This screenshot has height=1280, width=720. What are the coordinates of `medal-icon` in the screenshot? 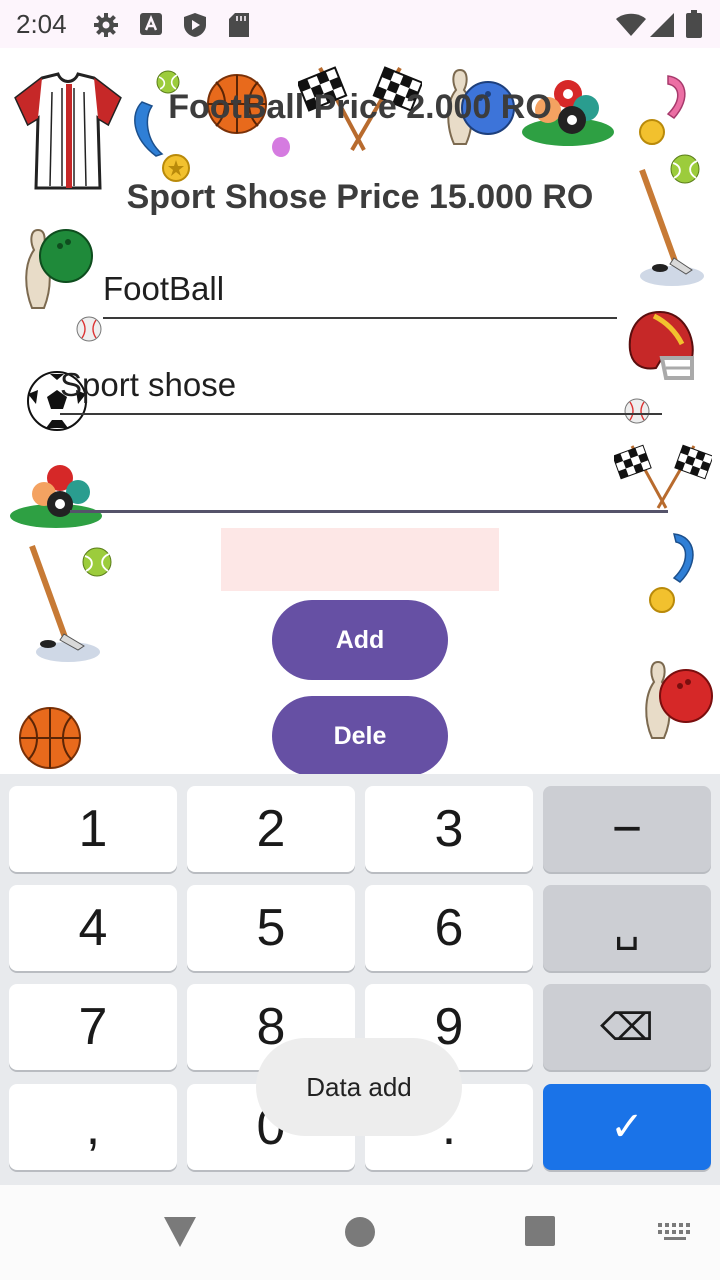 It's located at (671, 573).